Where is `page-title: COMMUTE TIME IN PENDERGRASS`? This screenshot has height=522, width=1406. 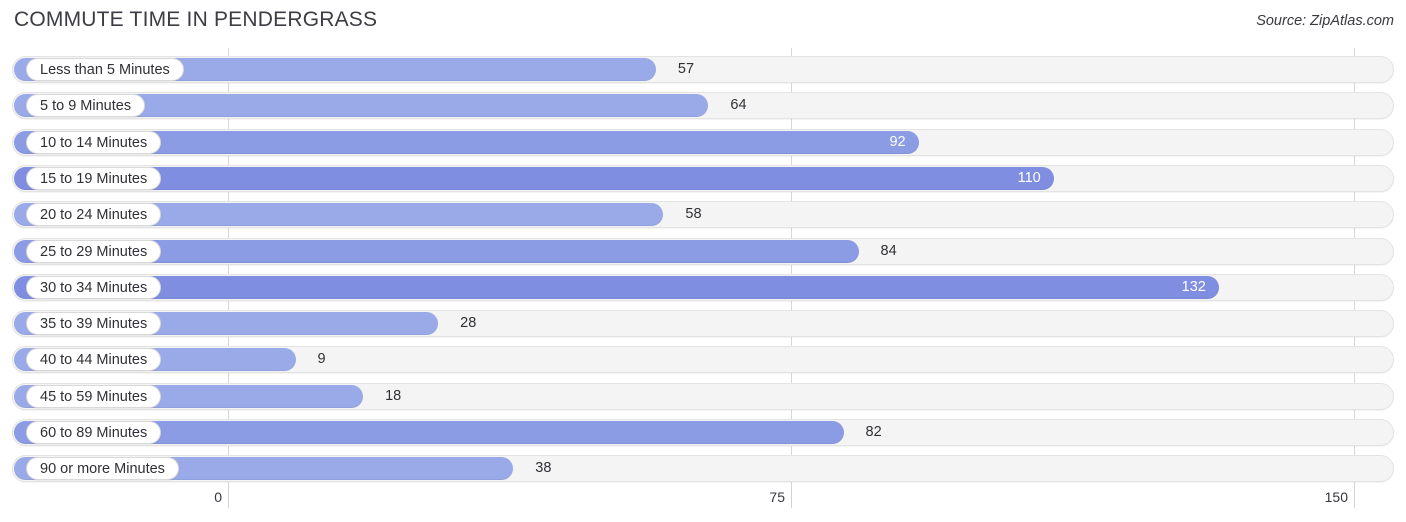 page-title: COMMUTE TIME IN PENDERGRASS is located at coordinates (196, 19).